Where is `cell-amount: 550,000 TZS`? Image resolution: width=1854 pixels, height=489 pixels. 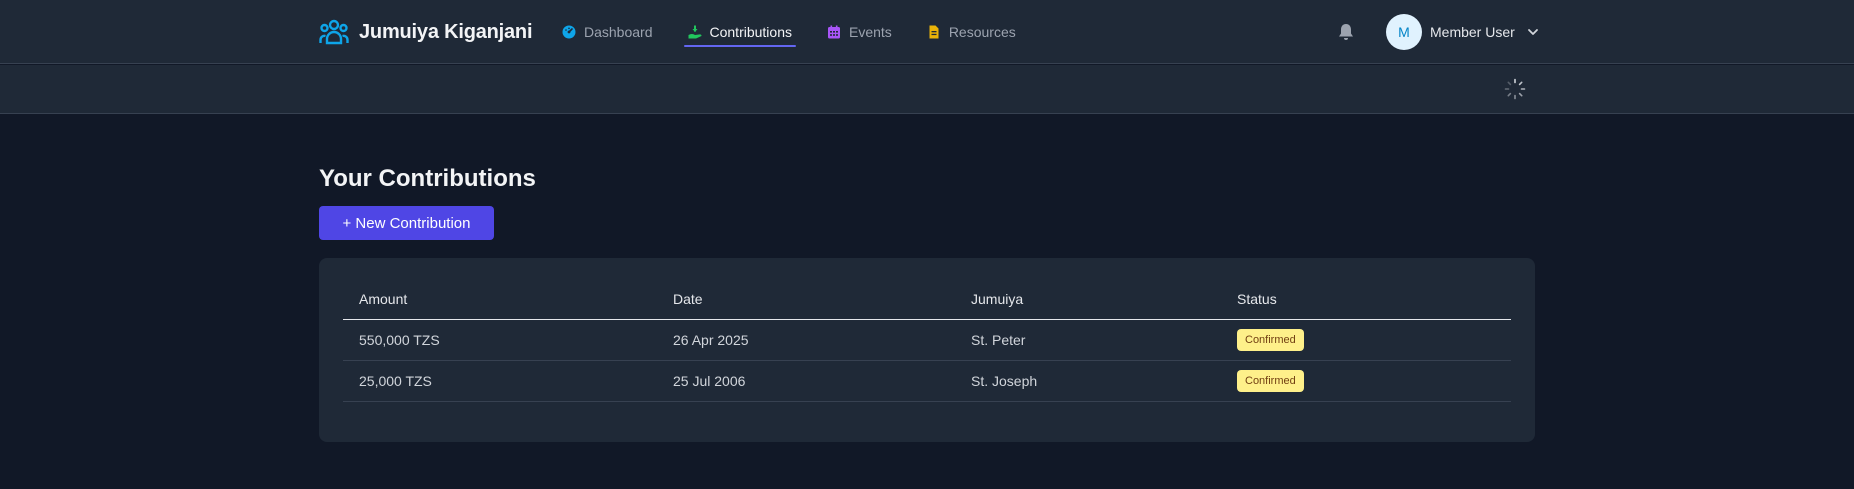 cell-amount: 550,000 TZS is located at coordinates (500, 340).